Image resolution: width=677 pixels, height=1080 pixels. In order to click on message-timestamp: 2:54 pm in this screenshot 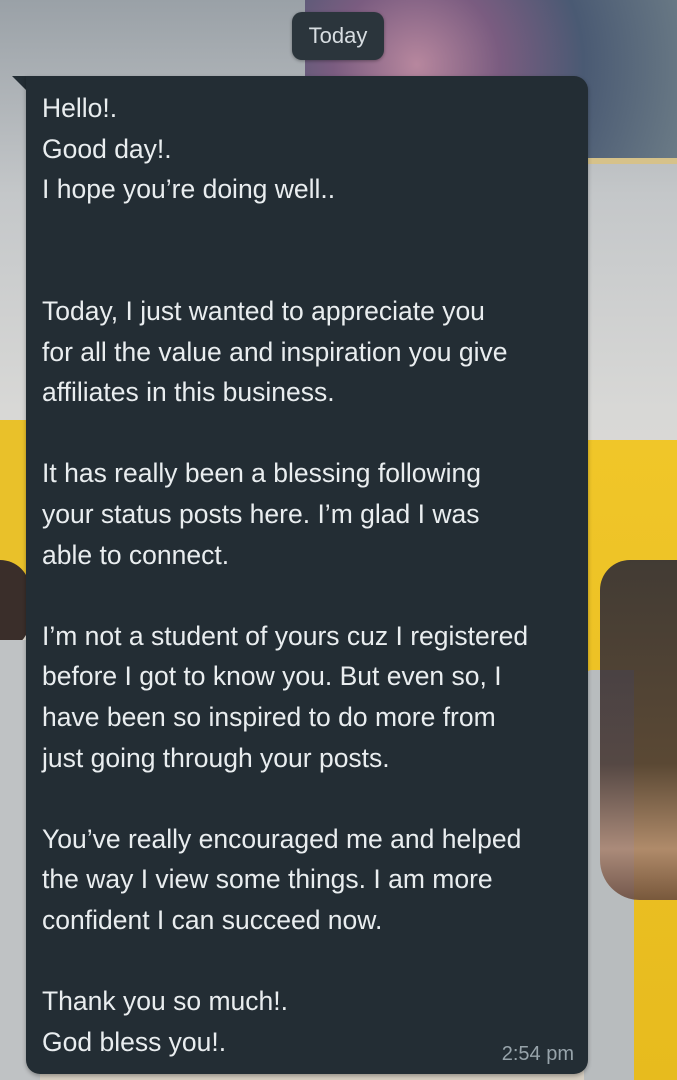, I will do `click(537, 1054)`.